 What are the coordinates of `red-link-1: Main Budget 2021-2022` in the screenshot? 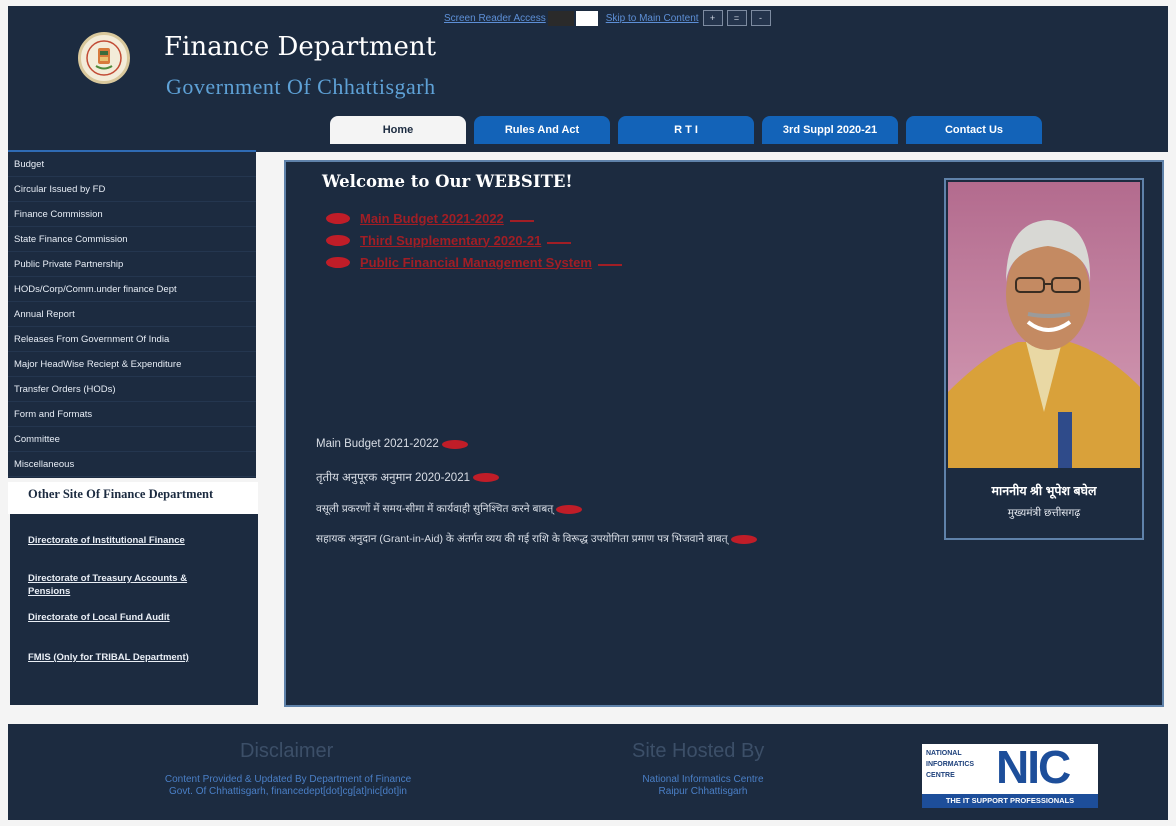 It's located at (430, 218).